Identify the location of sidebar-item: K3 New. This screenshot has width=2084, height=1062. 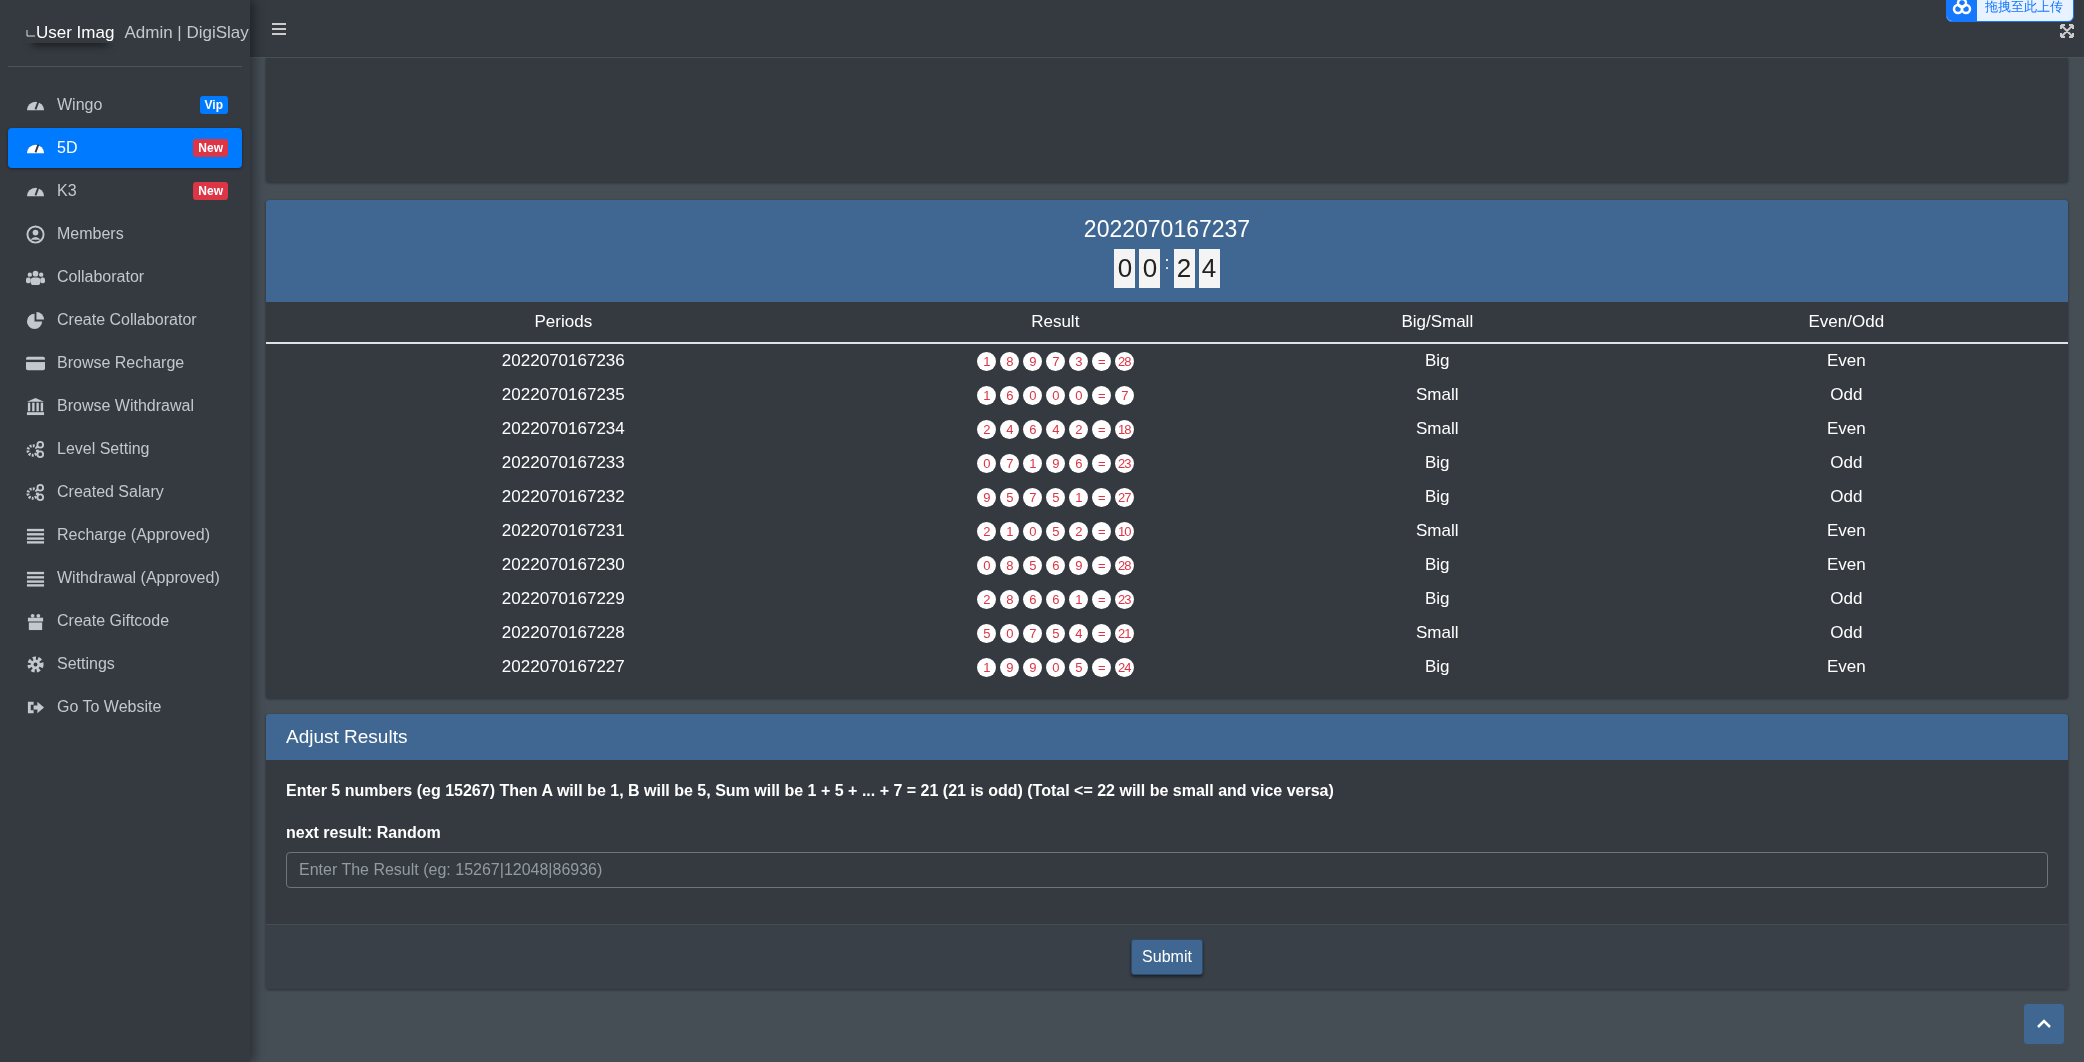
(125, 191).